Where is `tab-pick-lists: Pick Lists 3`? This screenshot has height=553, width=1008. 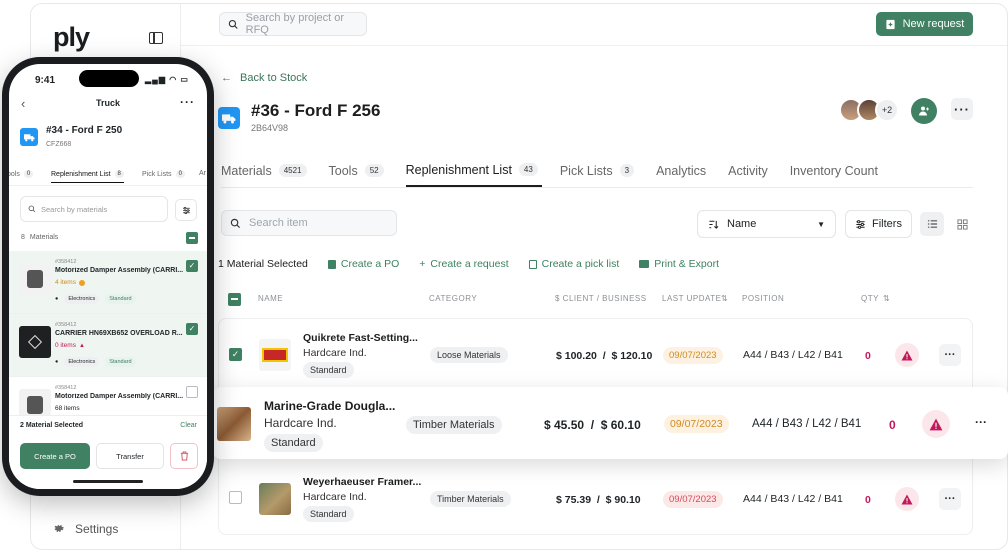 tab-pick-lists: Pick Lists 3 is located at coordinates (608, 170).